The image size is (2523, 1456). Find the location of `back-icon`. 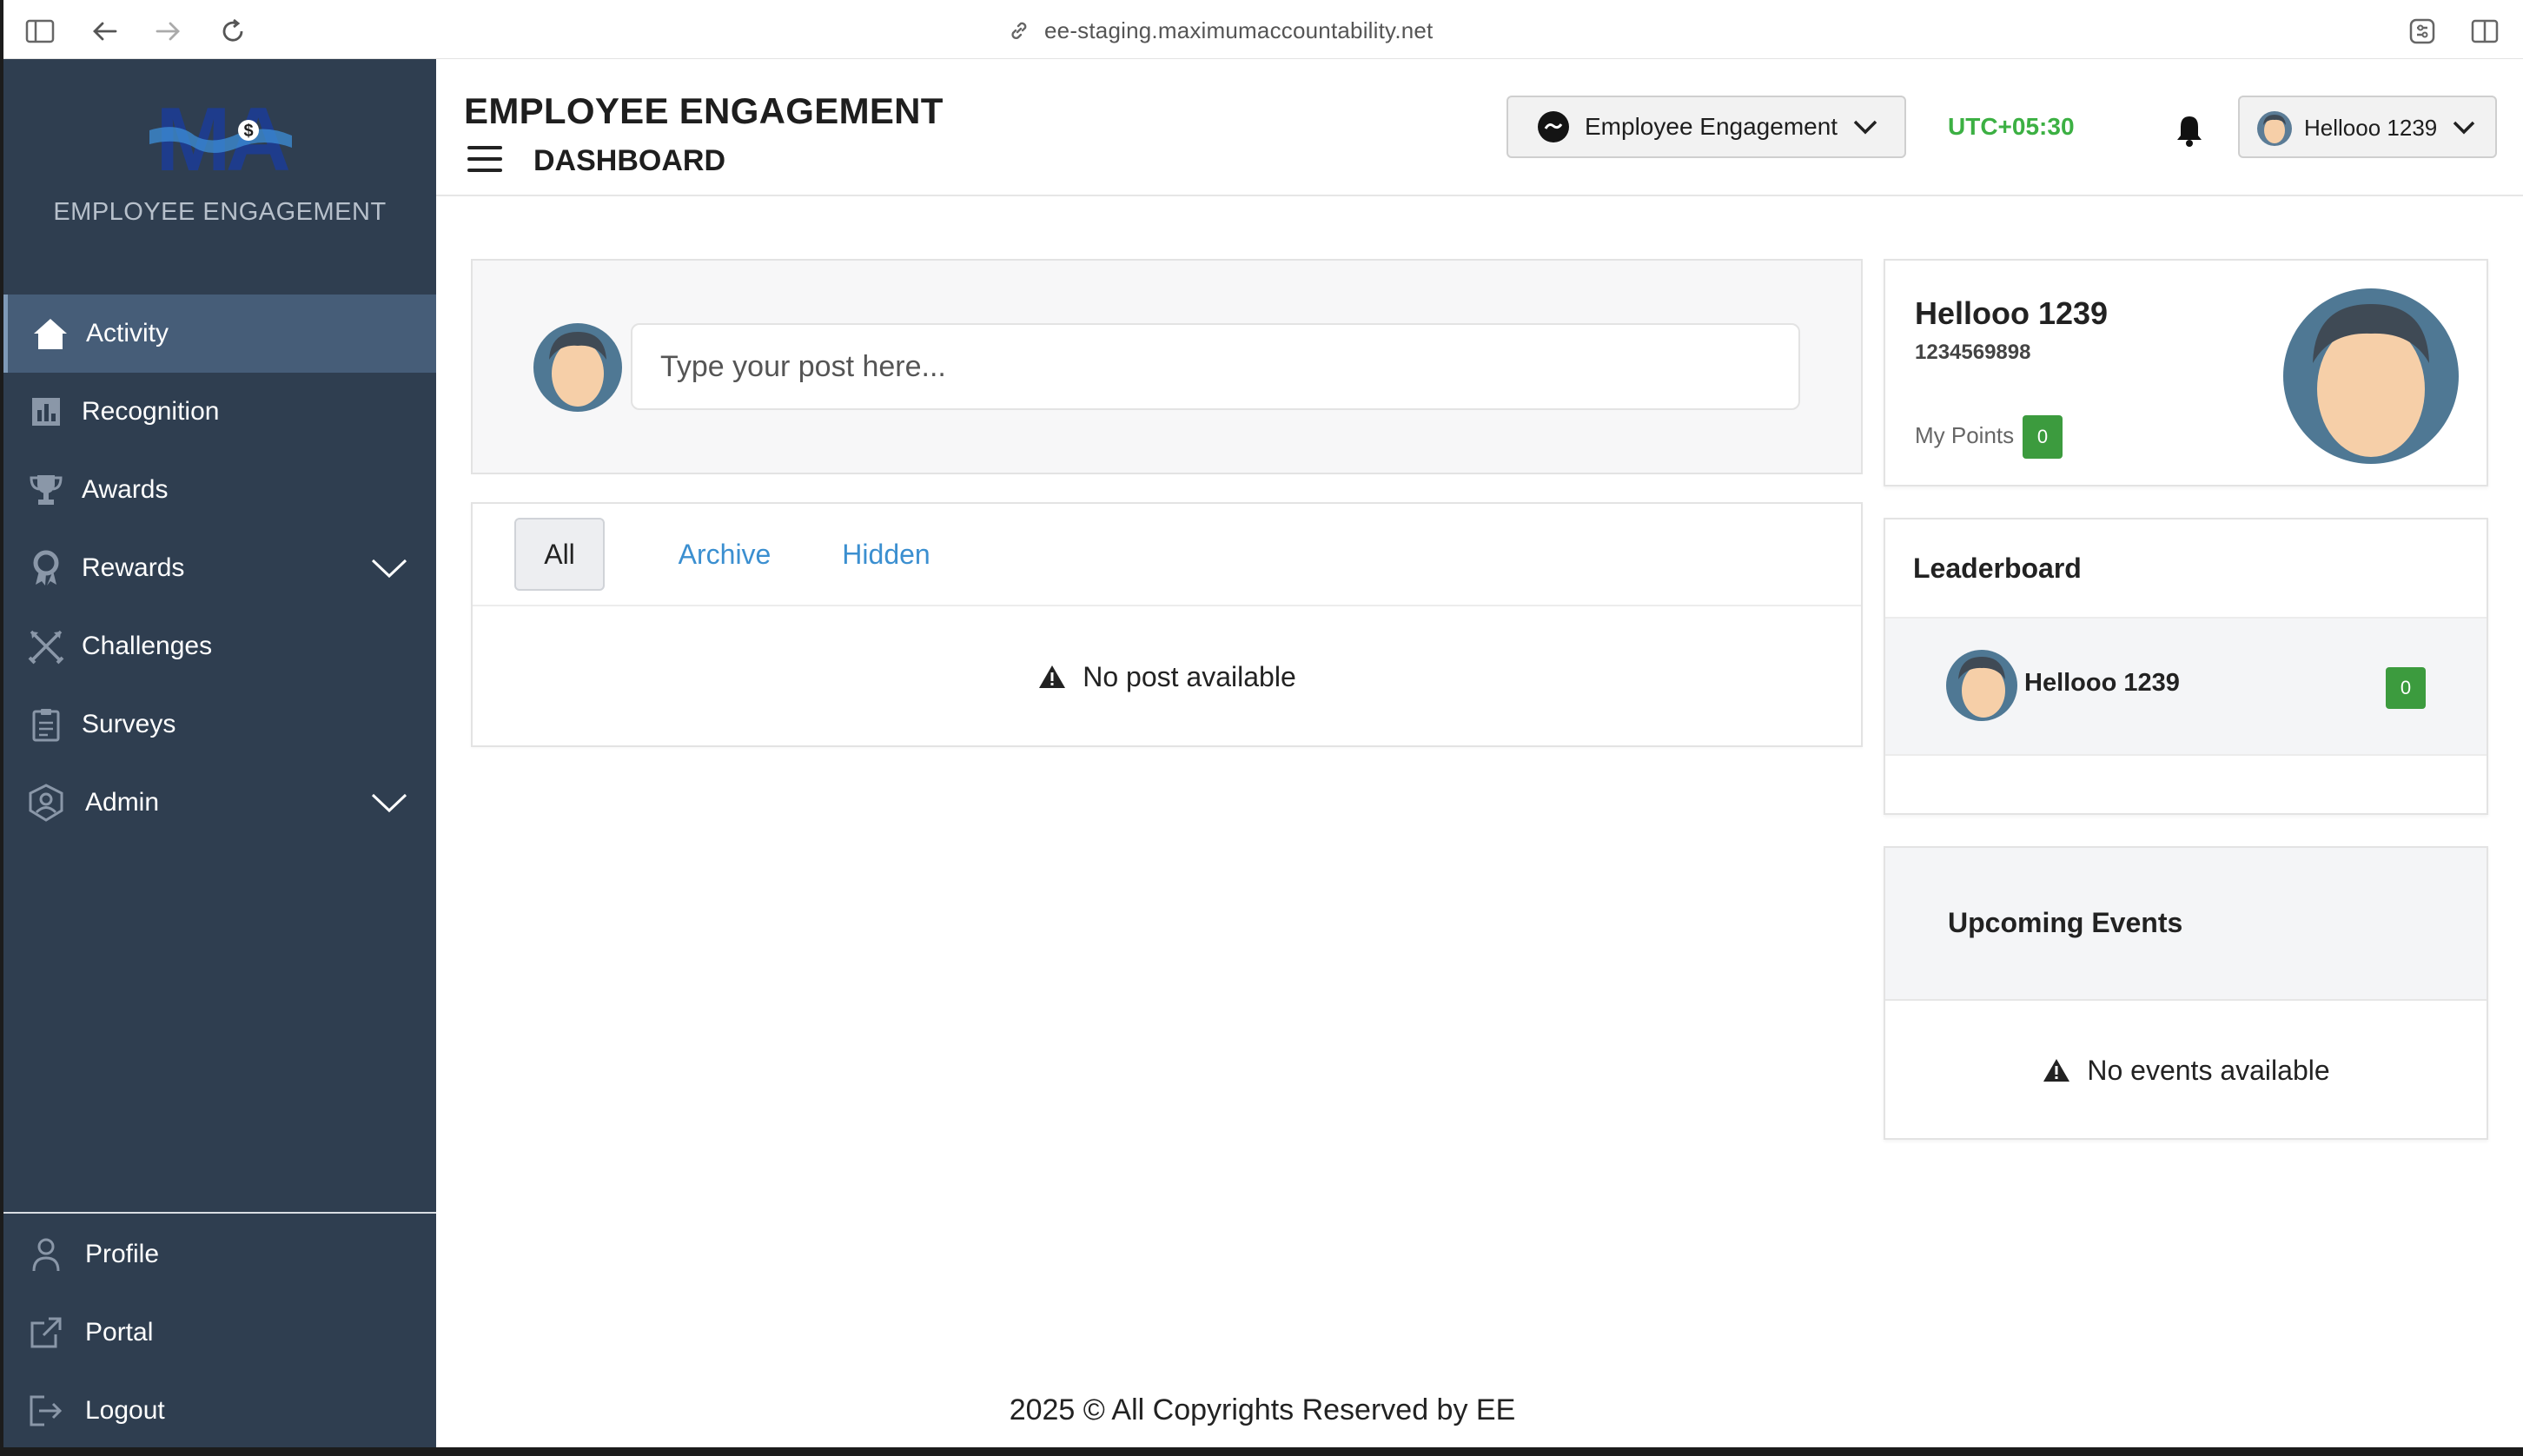

back-icon is located at coordinates (104, 31).